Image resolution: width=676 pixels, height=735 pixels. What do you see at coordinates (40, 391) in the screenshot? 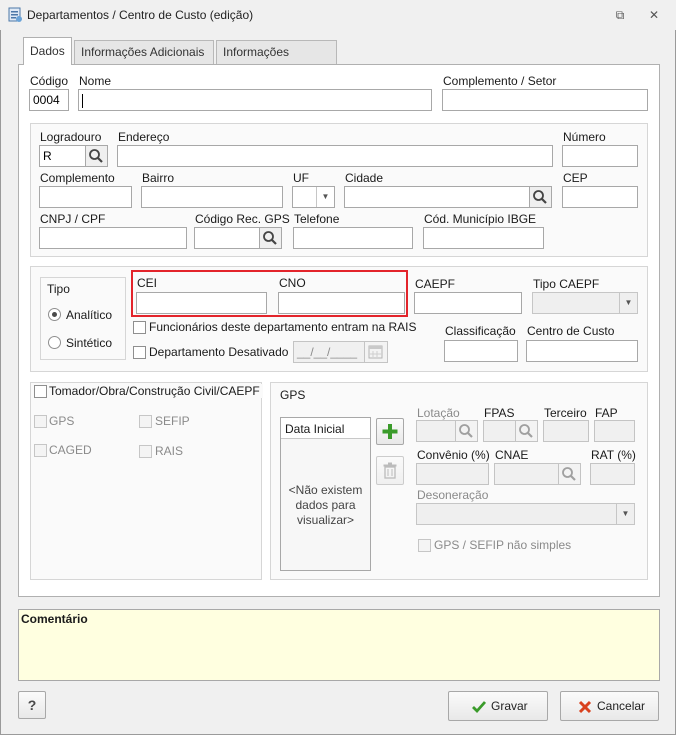
I see `tomador-checkbox` at bounding box center [40, 391].